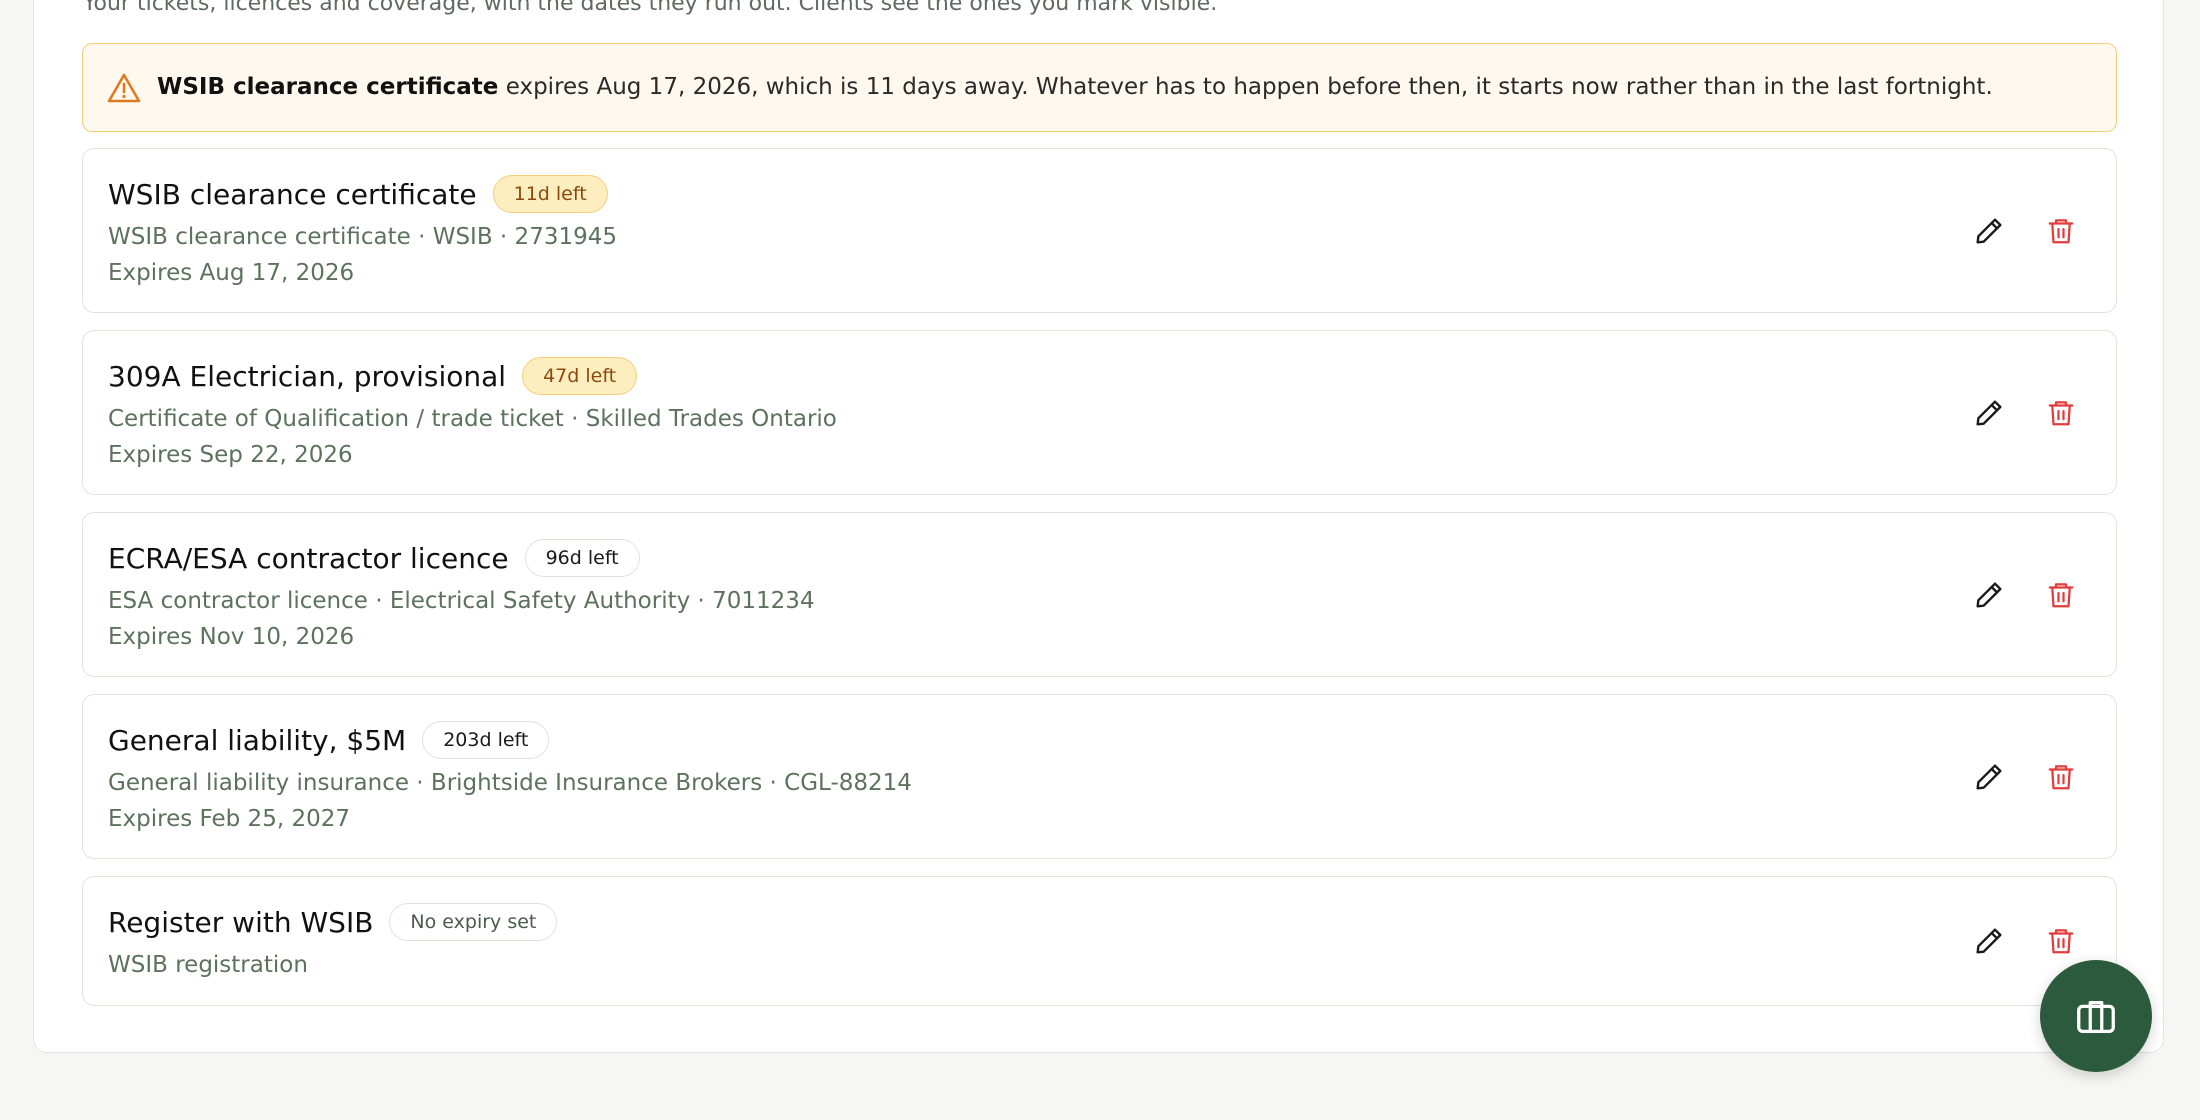 The height and width of the screenshot is (1120, 2200). Describe the element at coordinates (580, 376) in the screenshot. I see `days-left-badge: 47d left` at that location.